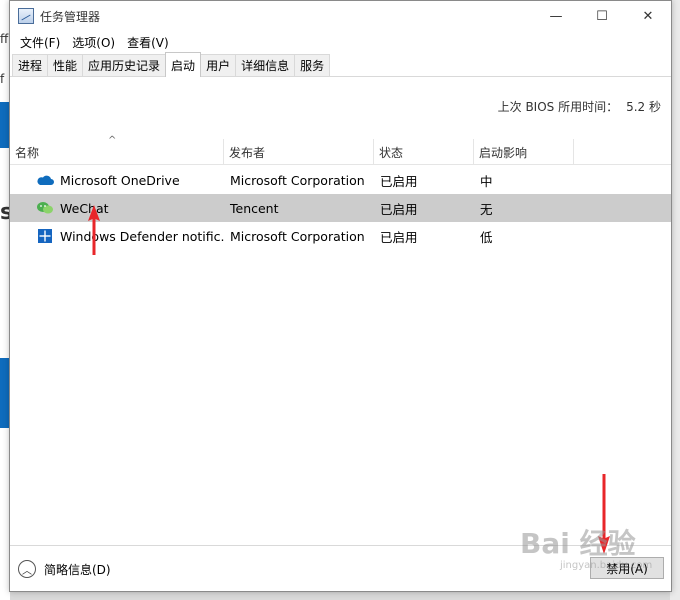 The image size is (680, 600). What do you see at coordinates (2, 79) in the screenshot?
I see `background-text-fragment: f` at bounding box center [2, 79].